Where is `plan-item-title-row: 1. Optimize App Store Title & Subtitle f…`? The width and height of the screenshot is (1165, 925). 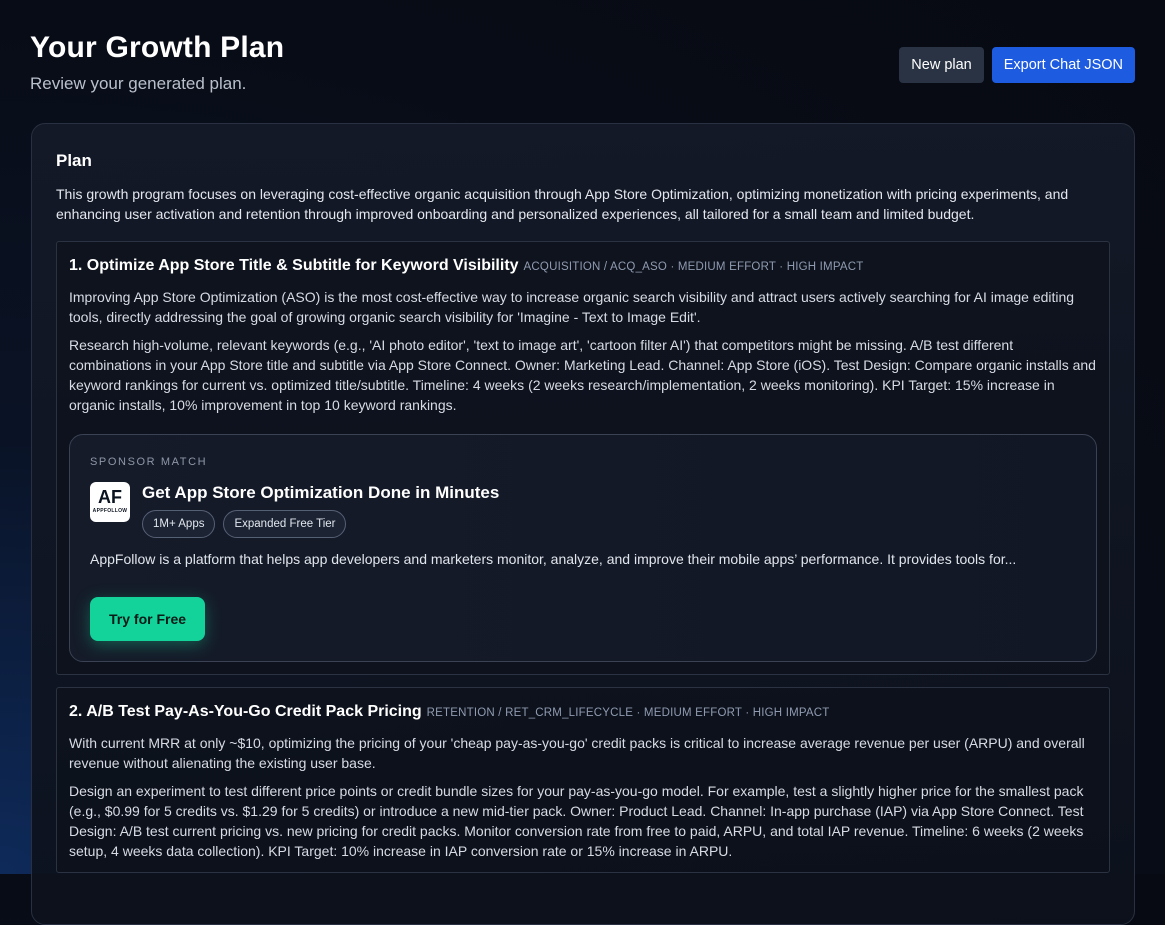 plan-item-title-row: 1. Optimize App Store Title & Subtitle f… is located at coordinates (583, 266).